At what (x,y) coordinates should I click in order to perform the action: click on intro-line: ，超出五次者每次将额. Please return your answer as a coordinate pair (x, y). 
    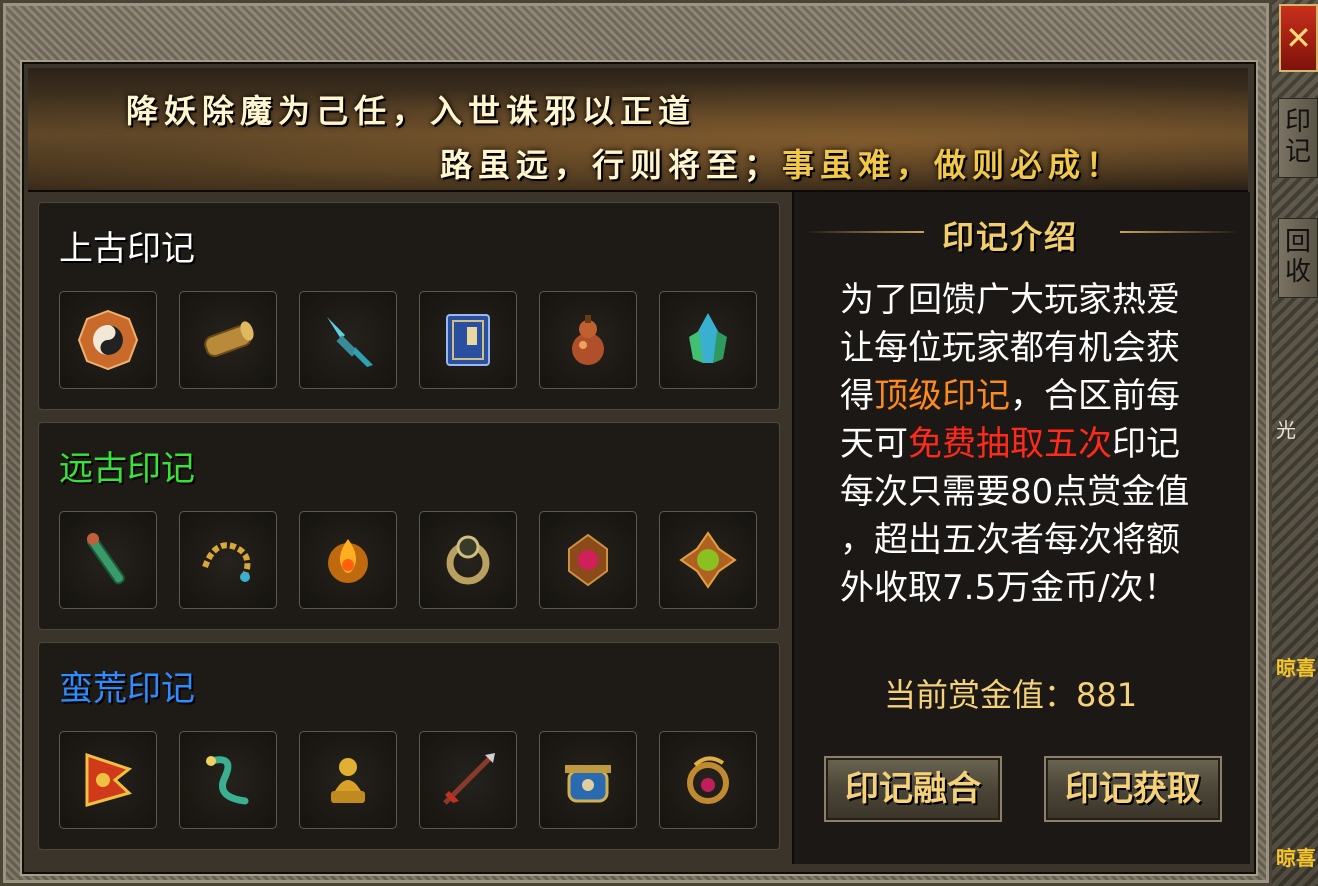
    Looking at the image, I should click on (1010, 540).